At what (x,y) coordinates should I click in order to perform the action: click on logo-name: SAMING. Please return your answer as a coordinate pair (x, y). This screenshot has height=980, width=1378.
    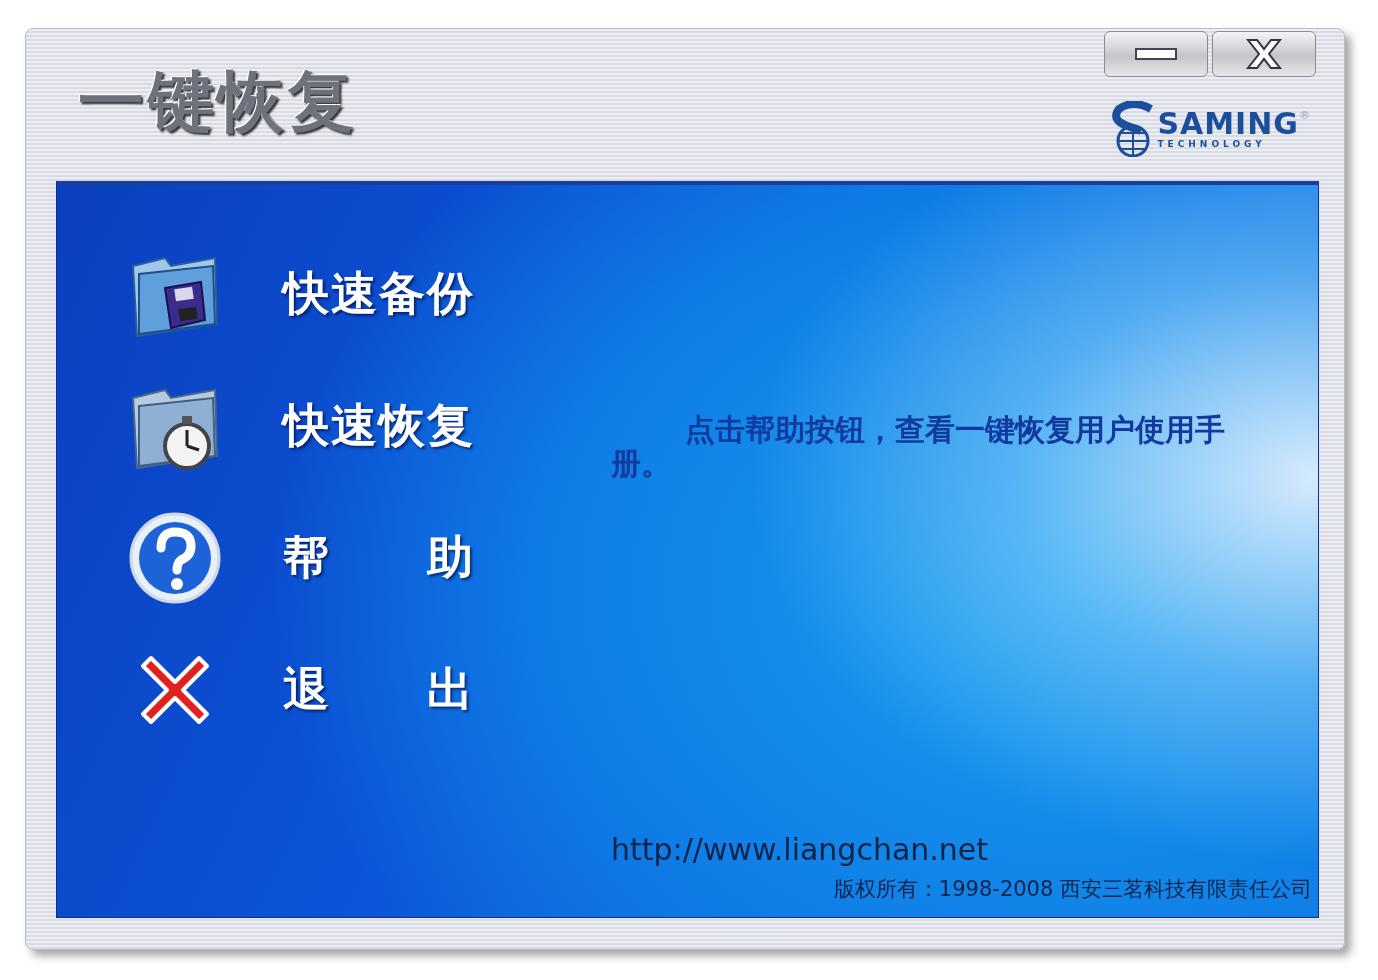
    Looking at the image, I should click on (1228, 124).